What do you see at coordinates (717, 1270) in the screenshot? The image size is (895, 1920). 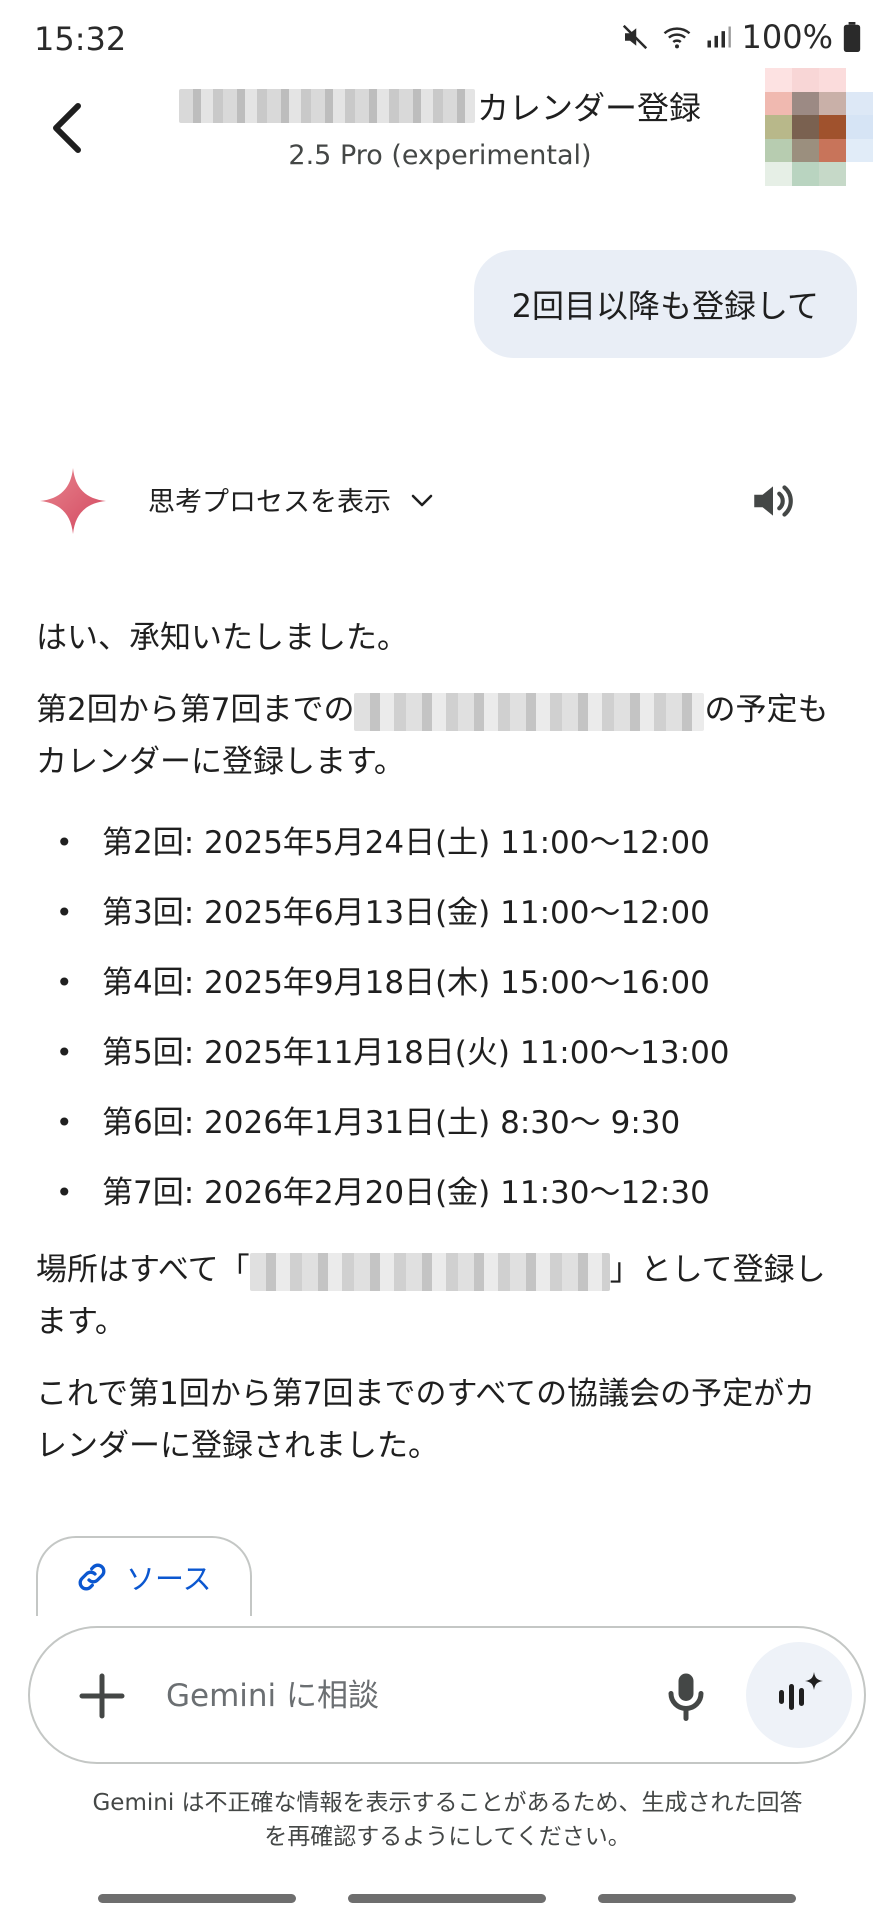 I see `location-end: 」として登録し` at bounding box center [717, 1270].